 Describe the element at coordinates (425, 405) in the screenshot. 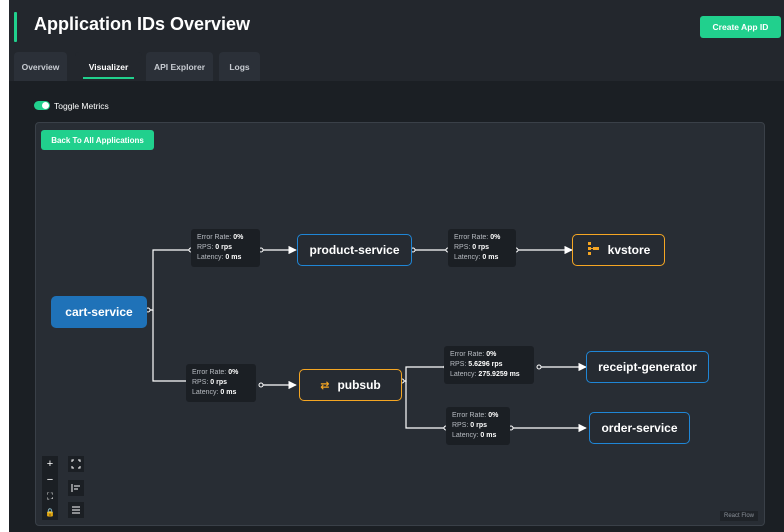

I see `edge-pubsub-order` at that location.